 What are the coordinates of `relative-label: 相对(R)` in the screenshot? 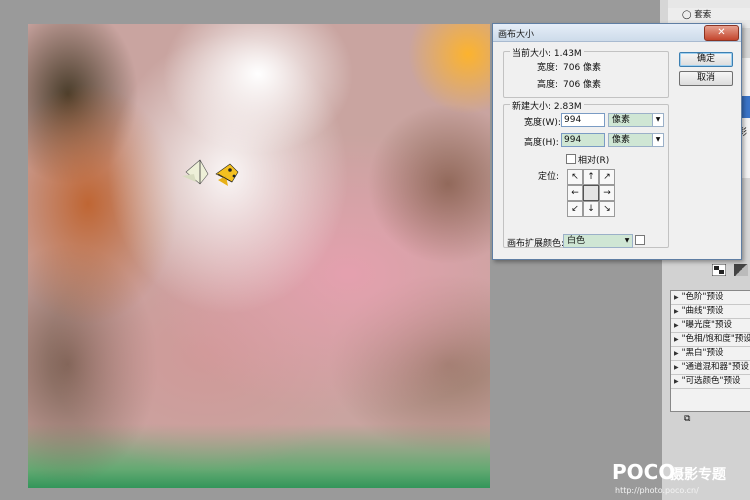 It's located at (594, 161).